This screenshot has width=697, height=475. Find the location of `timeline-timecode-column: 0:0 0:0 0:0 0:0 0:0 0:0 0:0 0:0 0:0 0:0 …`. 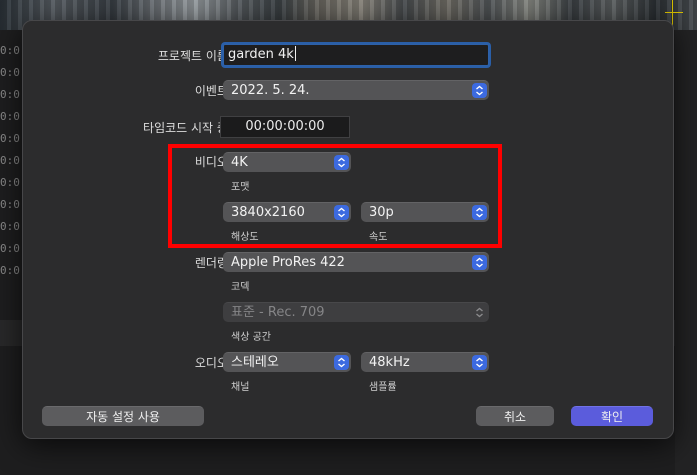

timeline-timecode-column: 0:0 0:0 0:0 0:0 0:0 0:0 0:0 0:0 0:0 0:0 … is located at coordinates (10, 161).